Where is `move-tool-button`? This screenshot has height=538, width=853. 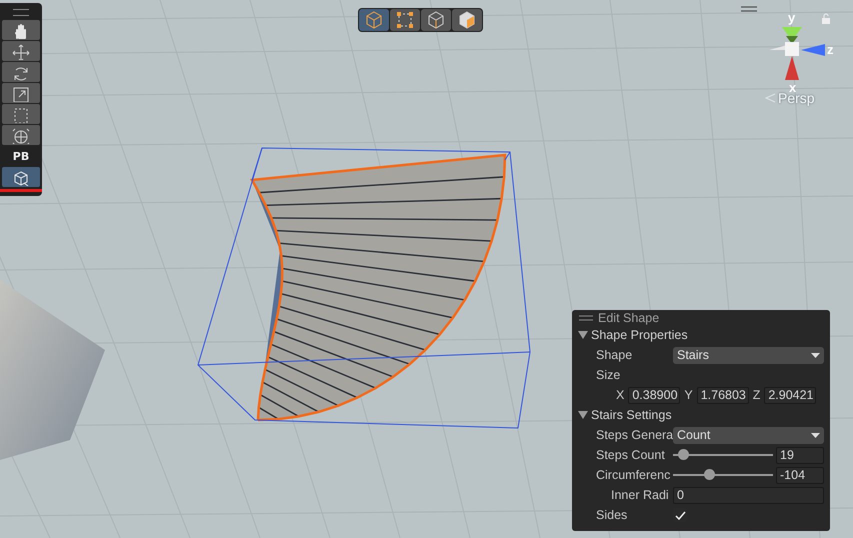
move-tool-button is located at coordinates (21, 51).